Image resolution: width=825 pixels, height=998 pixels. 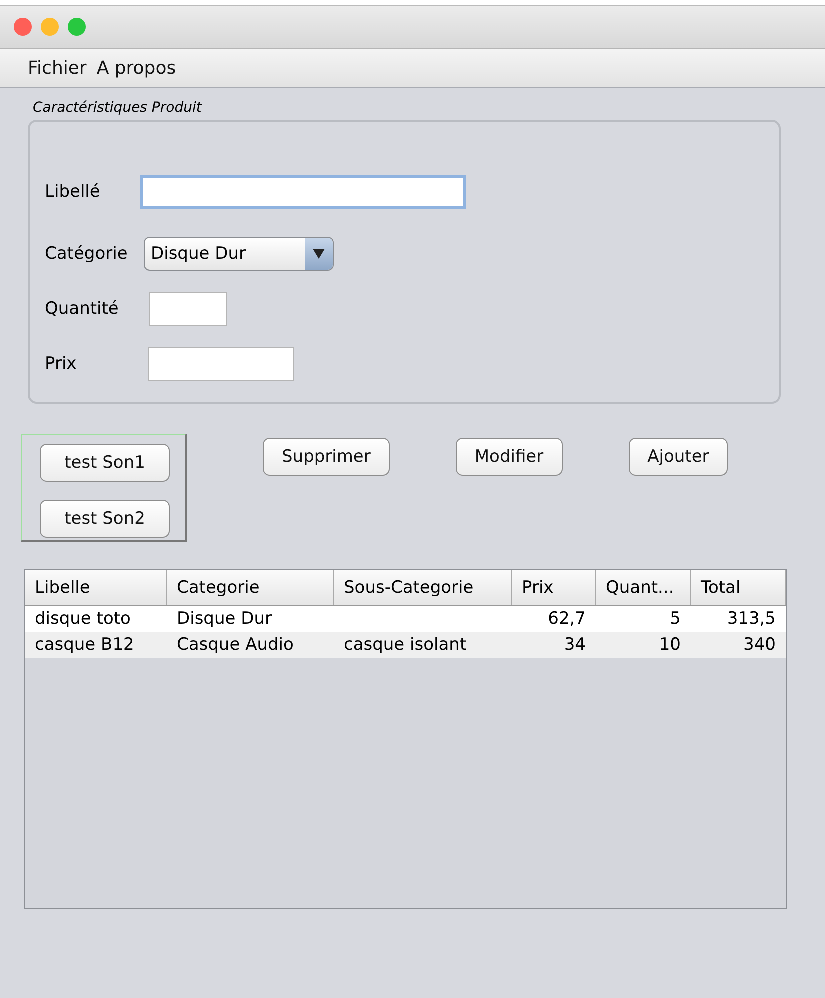 I want to click on minimize-button, so click(x=50, y=27).